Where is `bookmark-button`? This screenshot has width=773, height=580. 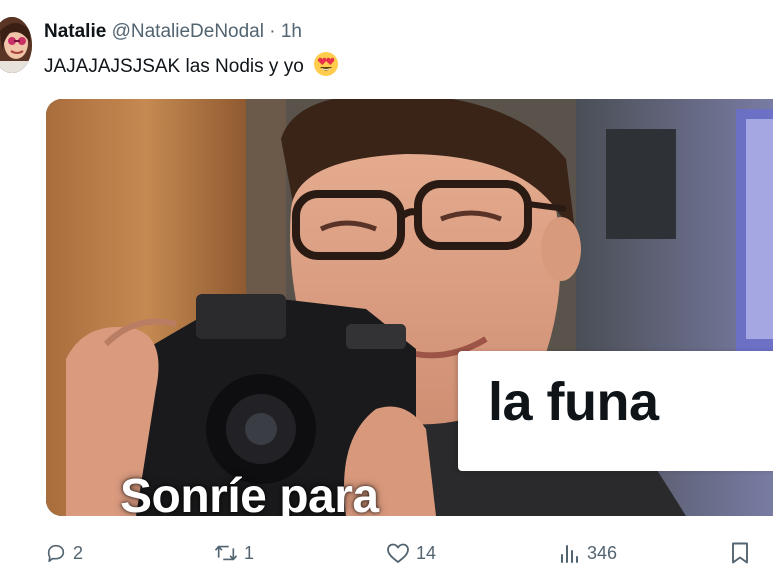
bookmark-button is located at coordinates (740, 553).